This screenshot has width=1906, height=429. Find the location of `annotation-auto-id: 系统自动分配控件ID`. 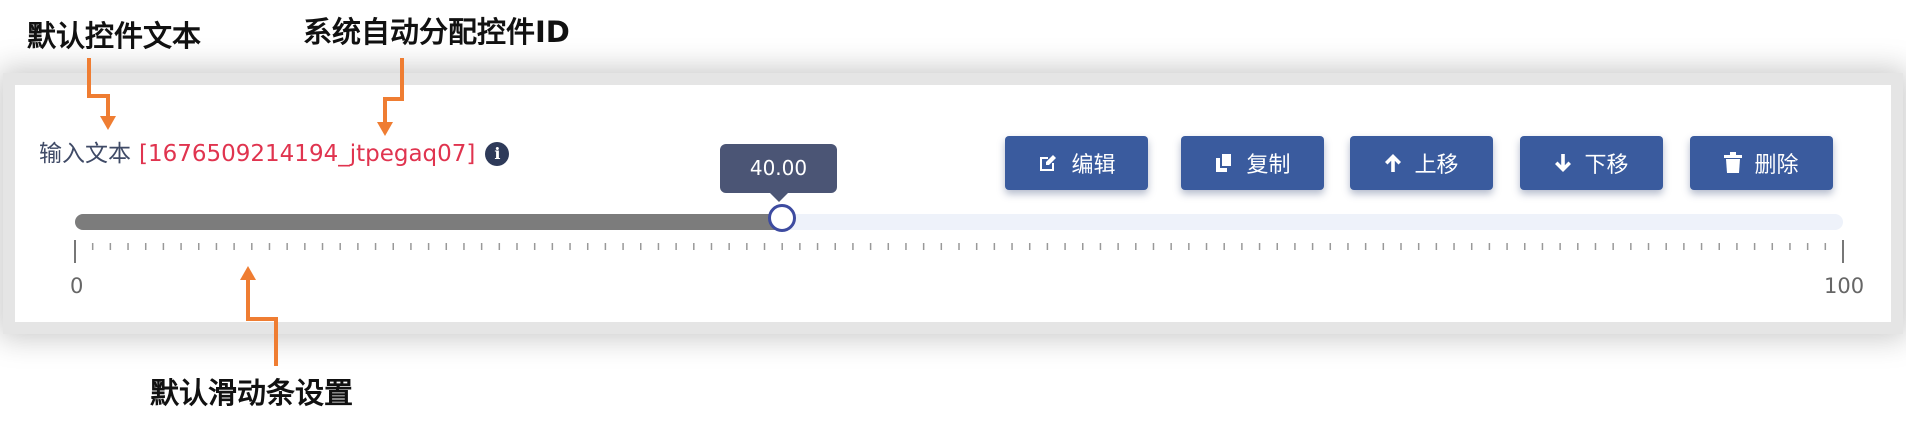

annotation-auto-id: 系统自动分配控件ID is located at coordinates (436, 32).